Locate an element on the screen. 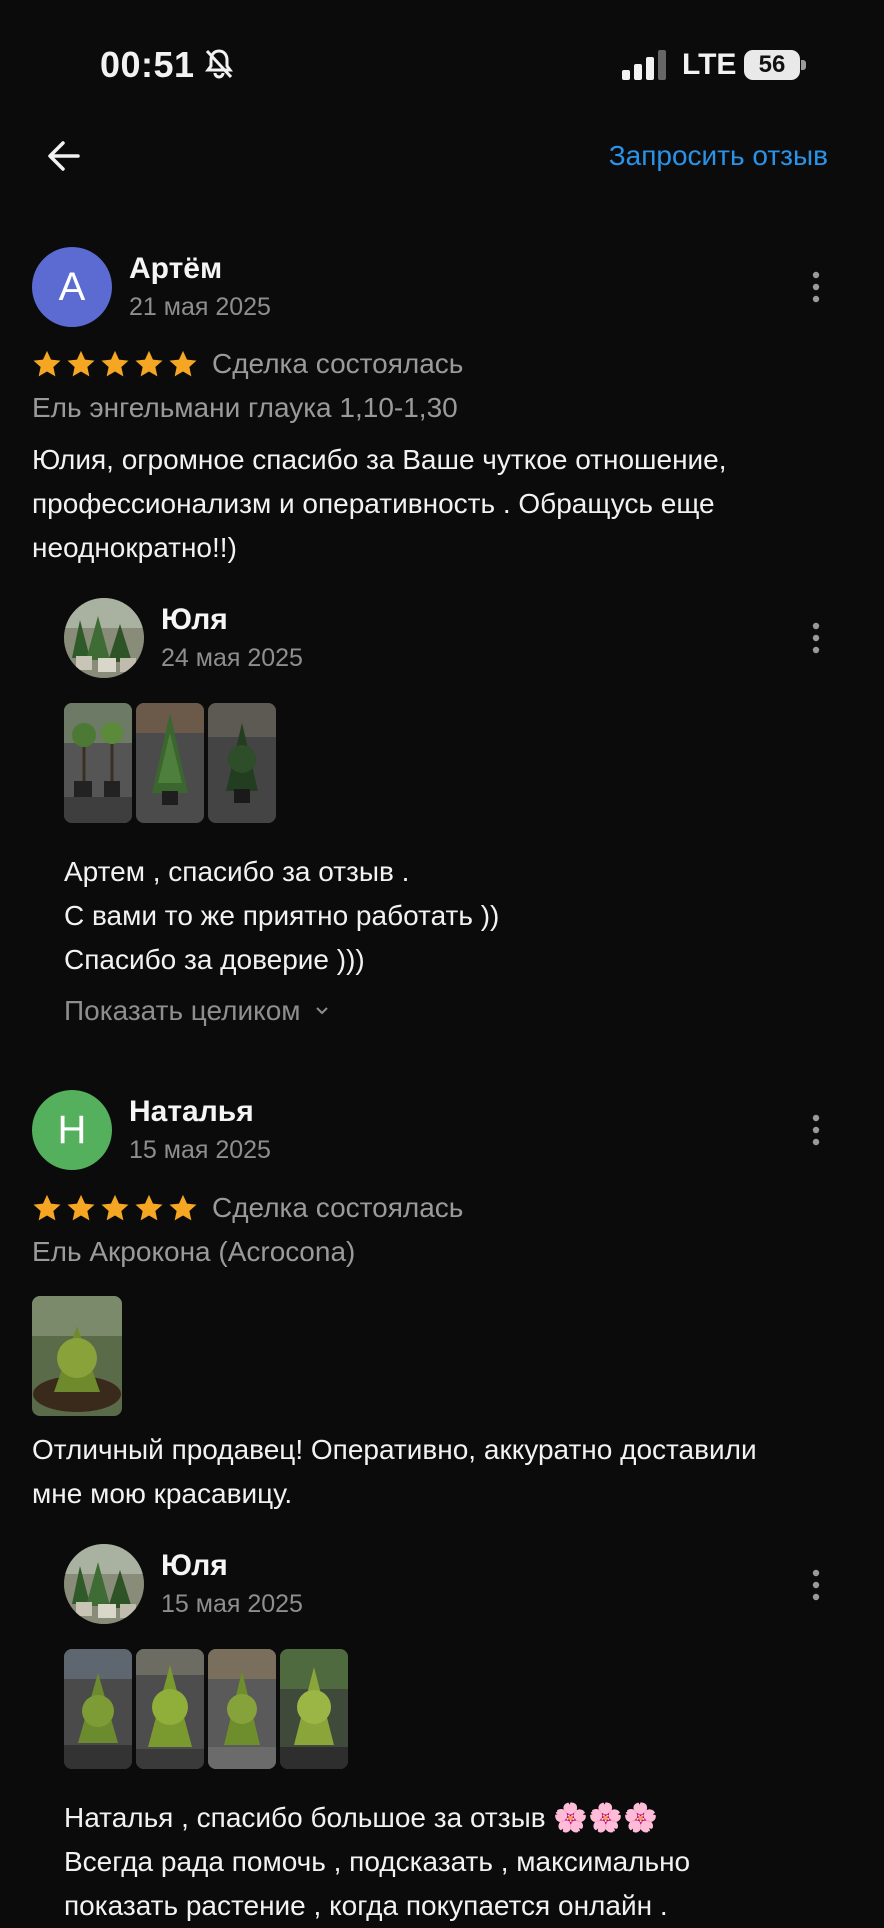  review-text-line: неоднократно!!) is located at coordinates (134, 547).